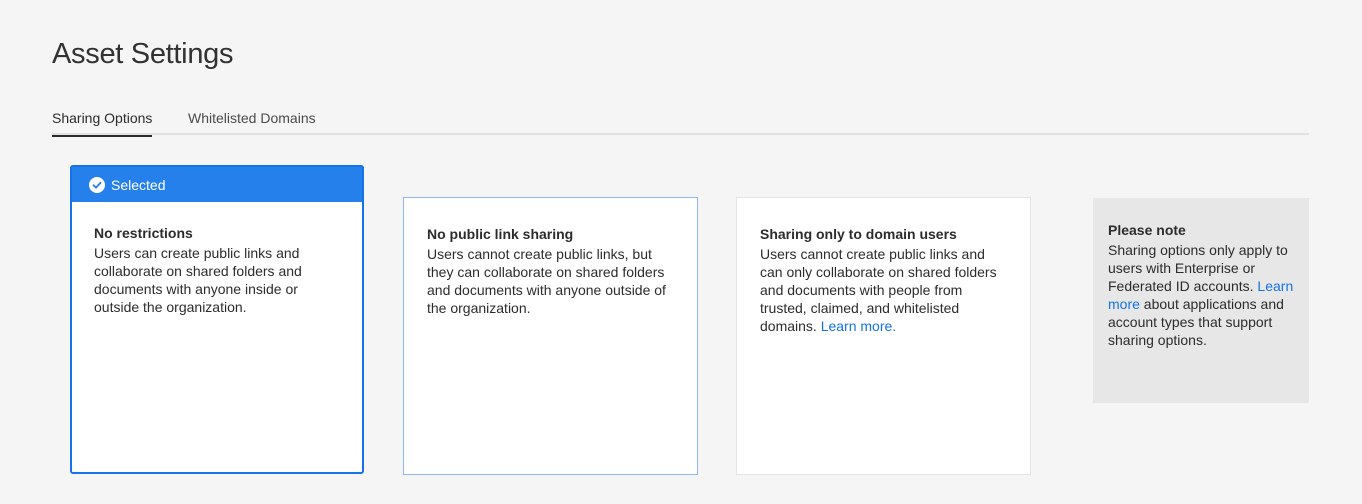  Describe the element at coordinates (252, 122) in the screenshot. I see `tab-whitelisted-domains: Whitelisted Domains` at that location.